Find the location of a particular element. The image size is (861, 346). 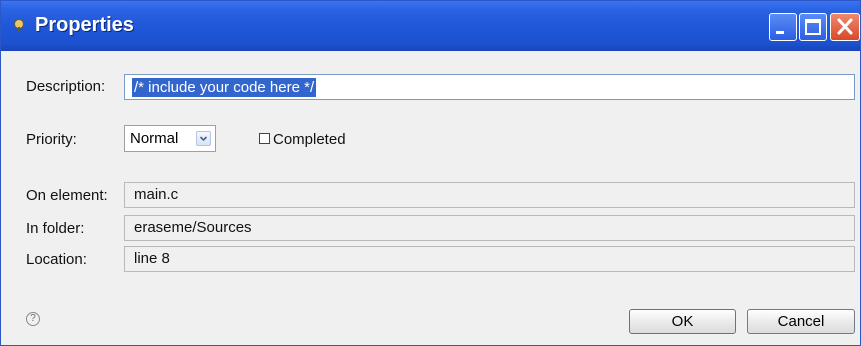

in-folder-field: eraseme/Sources is located at coordinates (489, 228).